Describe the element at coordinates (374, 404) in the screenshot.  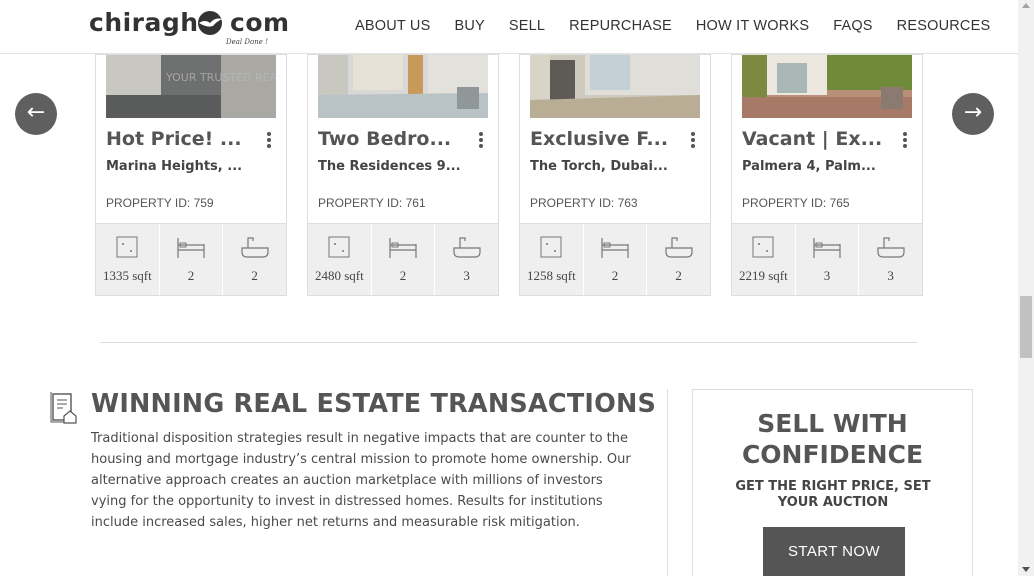
I see `winning-title: WINNING REAL ESTATE TRANSACTIONS` at that location.